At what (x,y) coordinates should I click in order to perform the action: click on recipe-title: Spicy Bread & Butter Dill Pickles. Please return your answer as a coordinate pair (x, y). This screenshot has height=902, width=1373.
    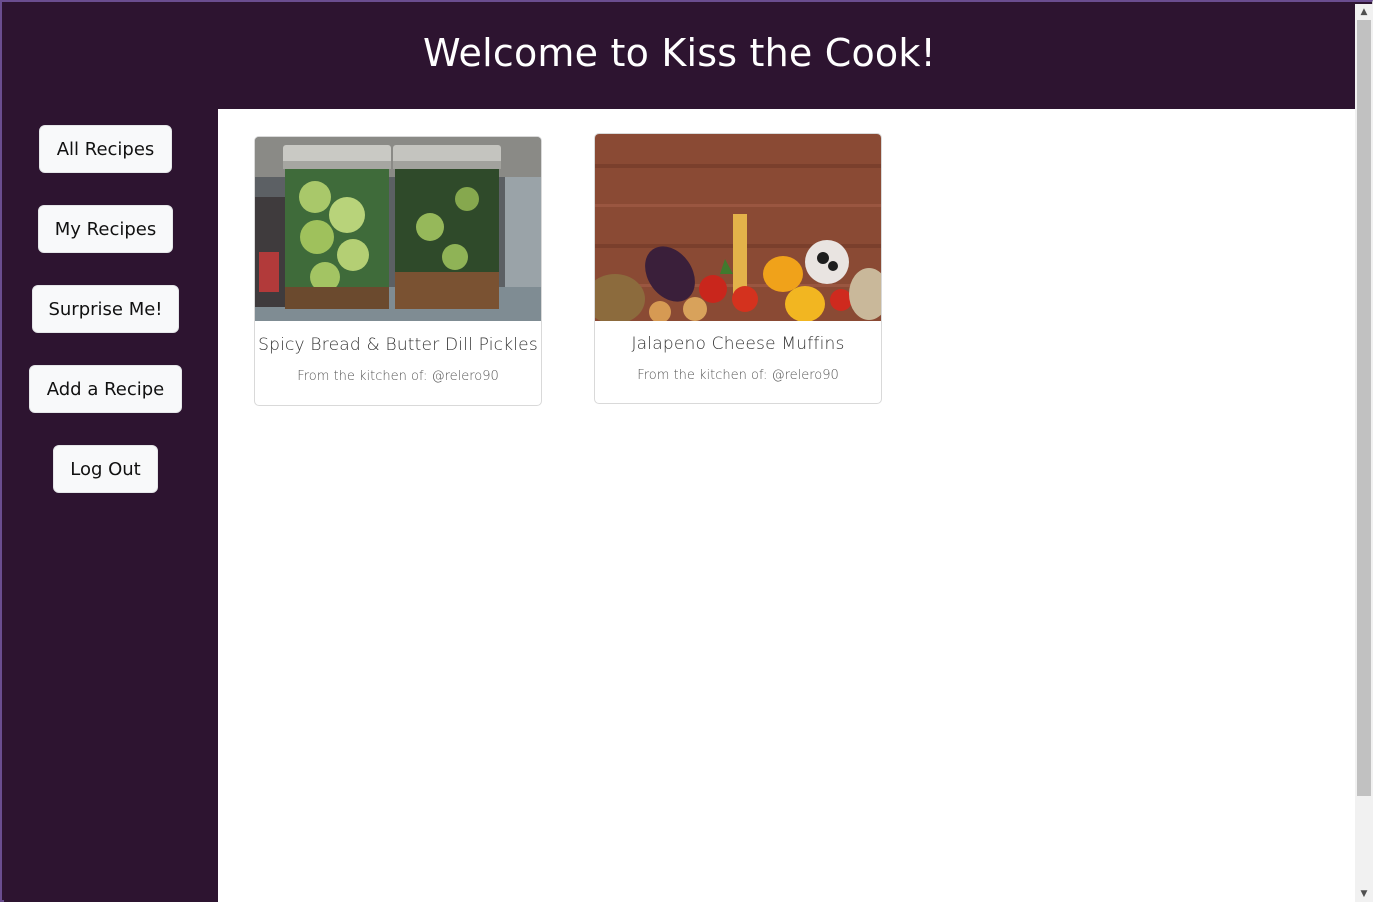
    Looking at the image, I should click on (398, 345).